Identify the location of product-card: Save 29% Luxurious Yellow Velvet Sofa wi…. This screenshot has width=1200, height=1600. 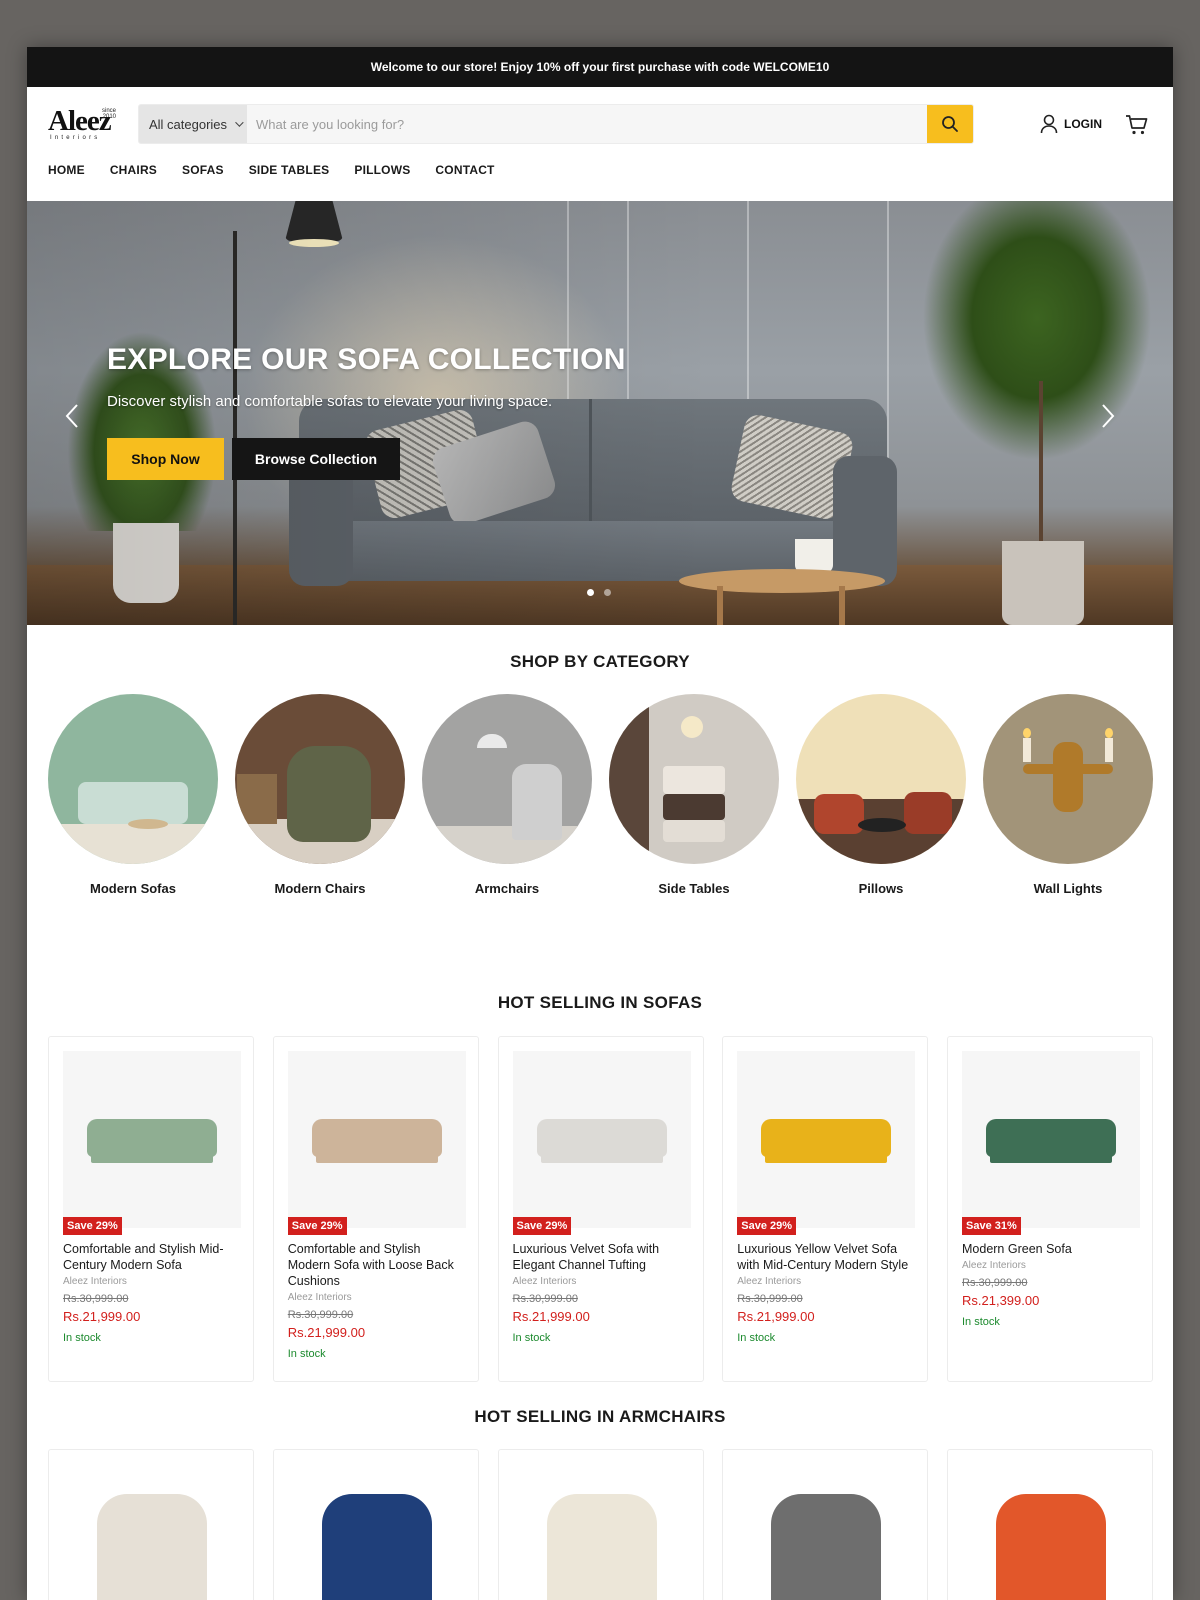
(825, 1209).